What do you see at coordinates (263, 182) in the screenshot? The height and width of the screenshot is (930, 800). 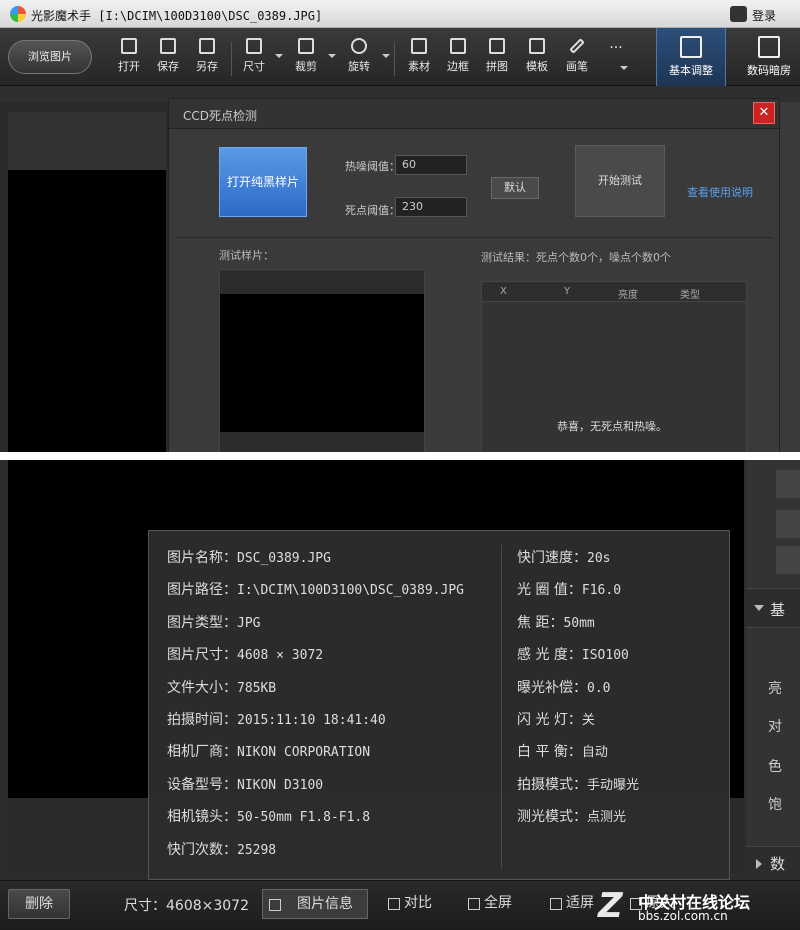 I see `open-black-sample-button: 打开纯黑样片` at bounding box center [263, 182].